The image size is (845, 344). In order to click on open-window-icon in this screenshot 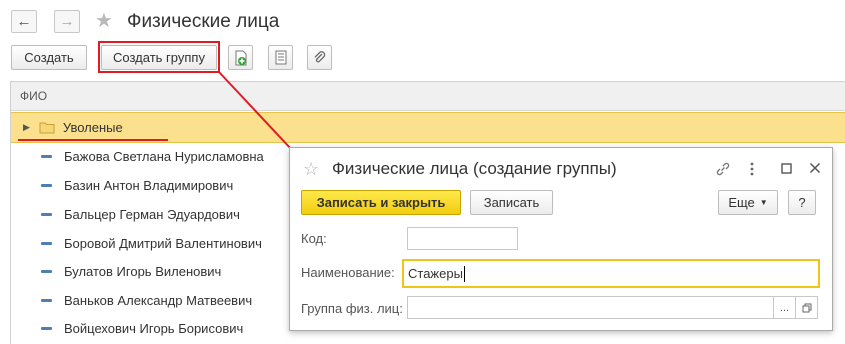, I will do `click(806, 307)`.